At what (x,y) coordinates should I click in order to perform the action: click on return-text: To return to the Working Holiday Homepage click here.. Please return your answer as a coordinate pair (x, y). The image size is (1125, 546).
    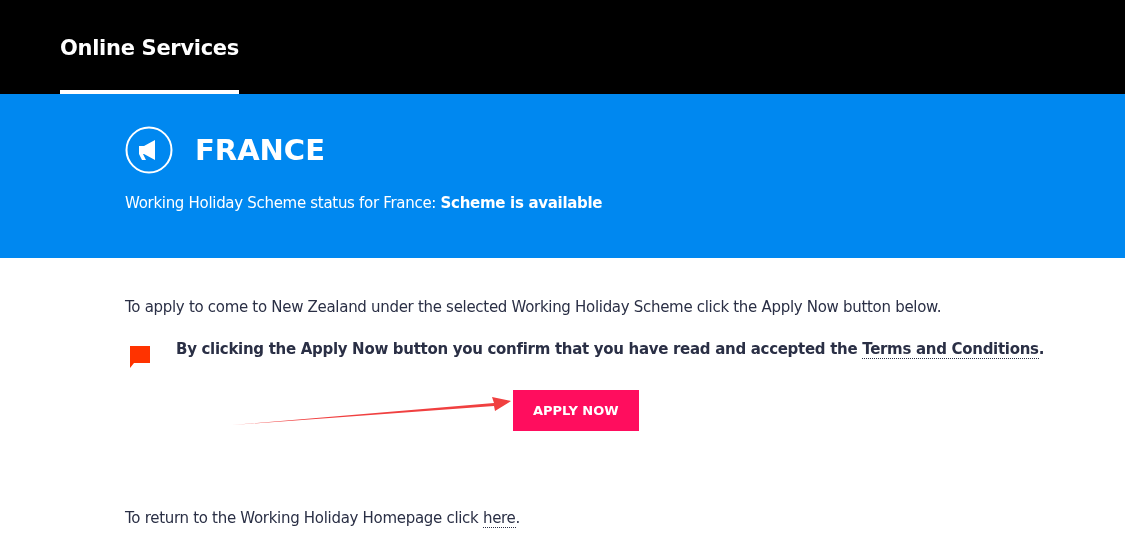
    Looking at the image, I should click on (323, 518).